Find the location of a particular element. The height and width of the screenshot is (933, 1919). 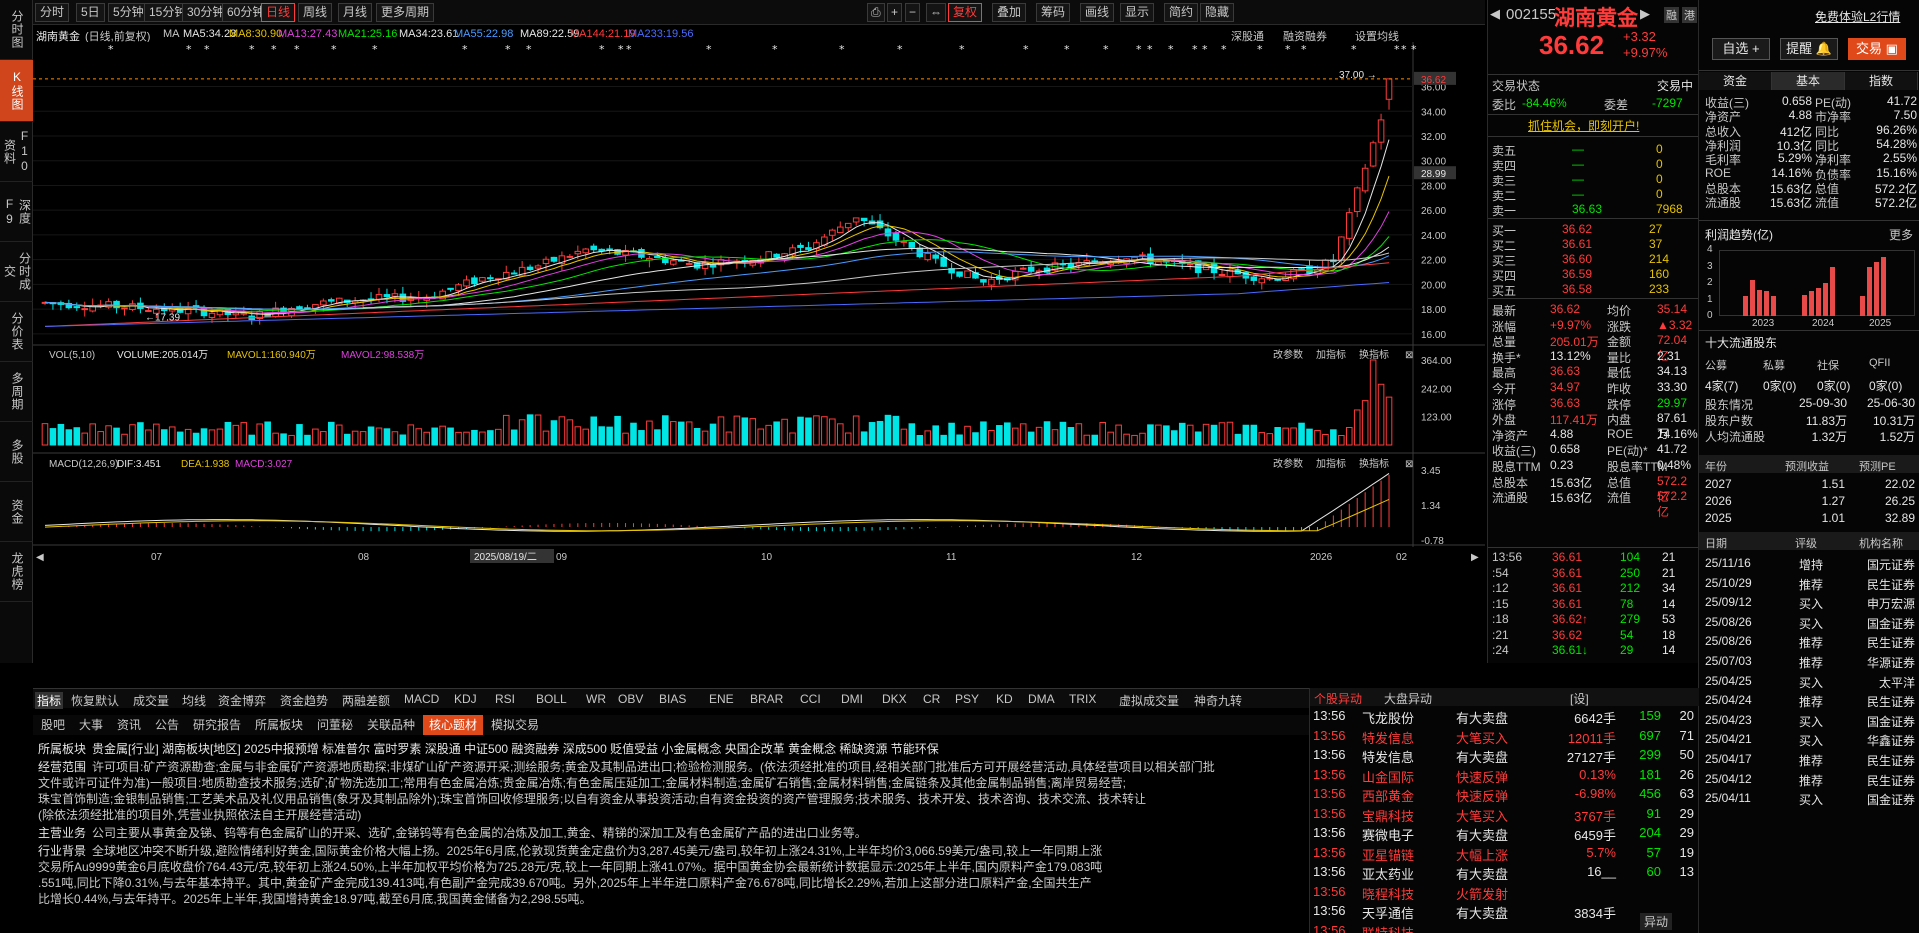

left-nav-item: 龙虎榜 is located at coordinates (16, 572).